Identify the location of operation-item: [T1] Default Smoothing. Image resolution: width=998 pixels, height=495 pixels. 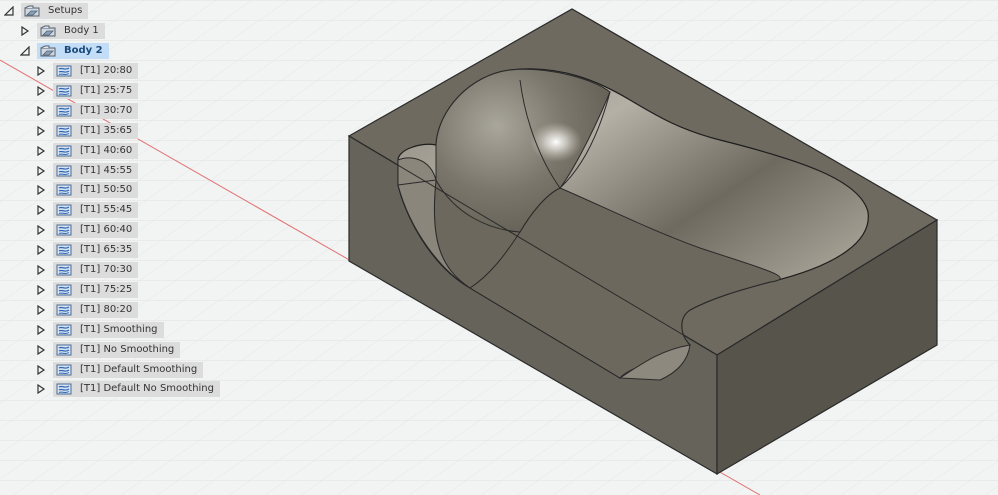
(119, 369).